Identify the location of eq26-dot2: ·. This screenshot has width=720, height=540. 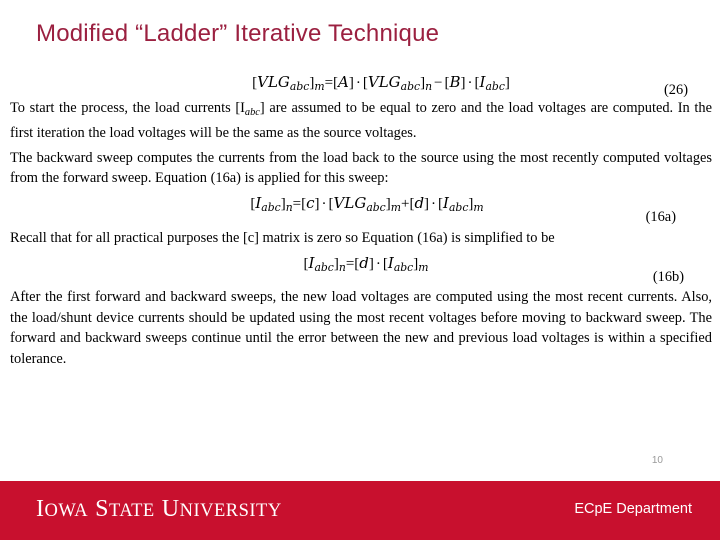
(470, 83).